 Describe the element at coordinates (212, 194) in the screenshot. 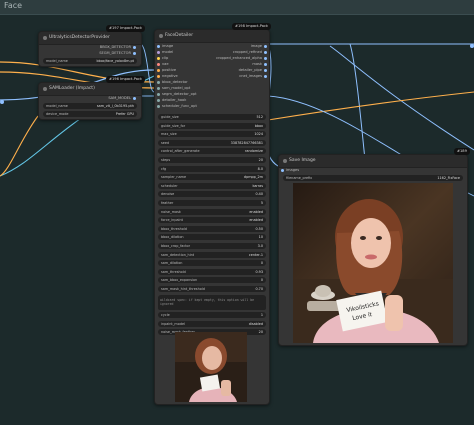

I see `denoise-widget: denoise 0.40` at that location.